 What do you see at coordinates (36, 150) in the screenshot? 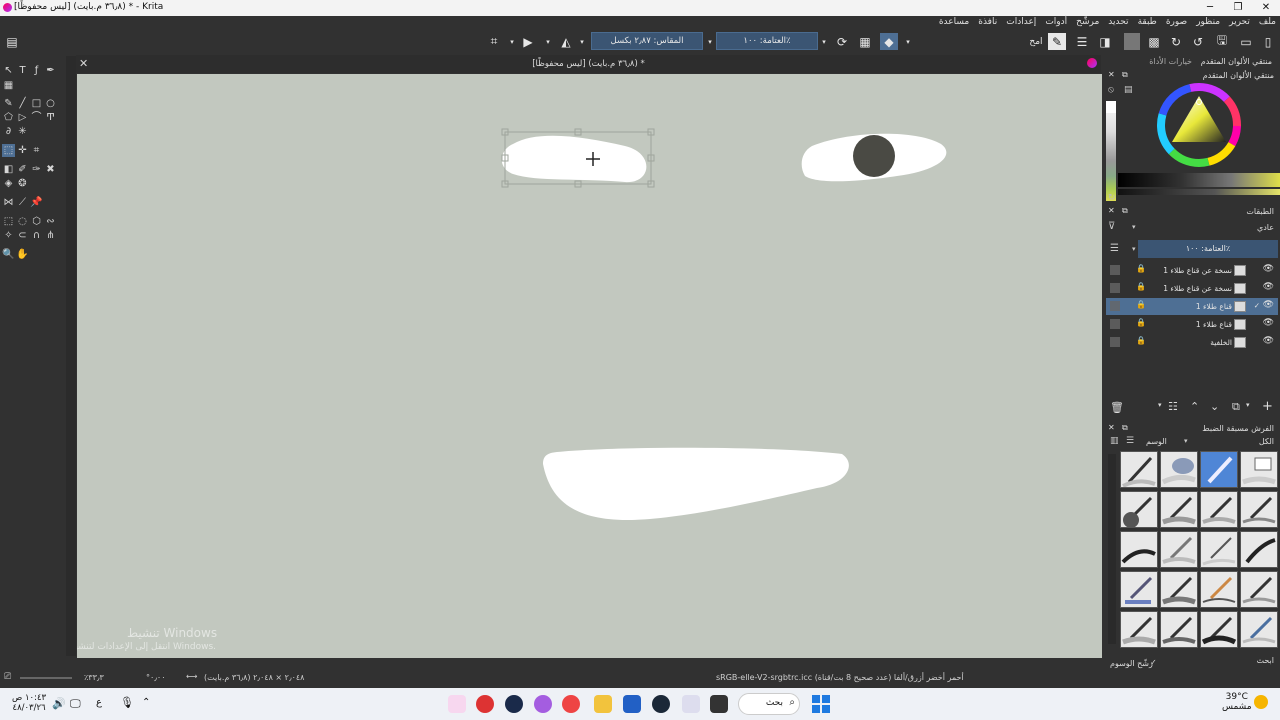
I see `crop-tool-icon: ⌗` at bounding box center [36, 150].